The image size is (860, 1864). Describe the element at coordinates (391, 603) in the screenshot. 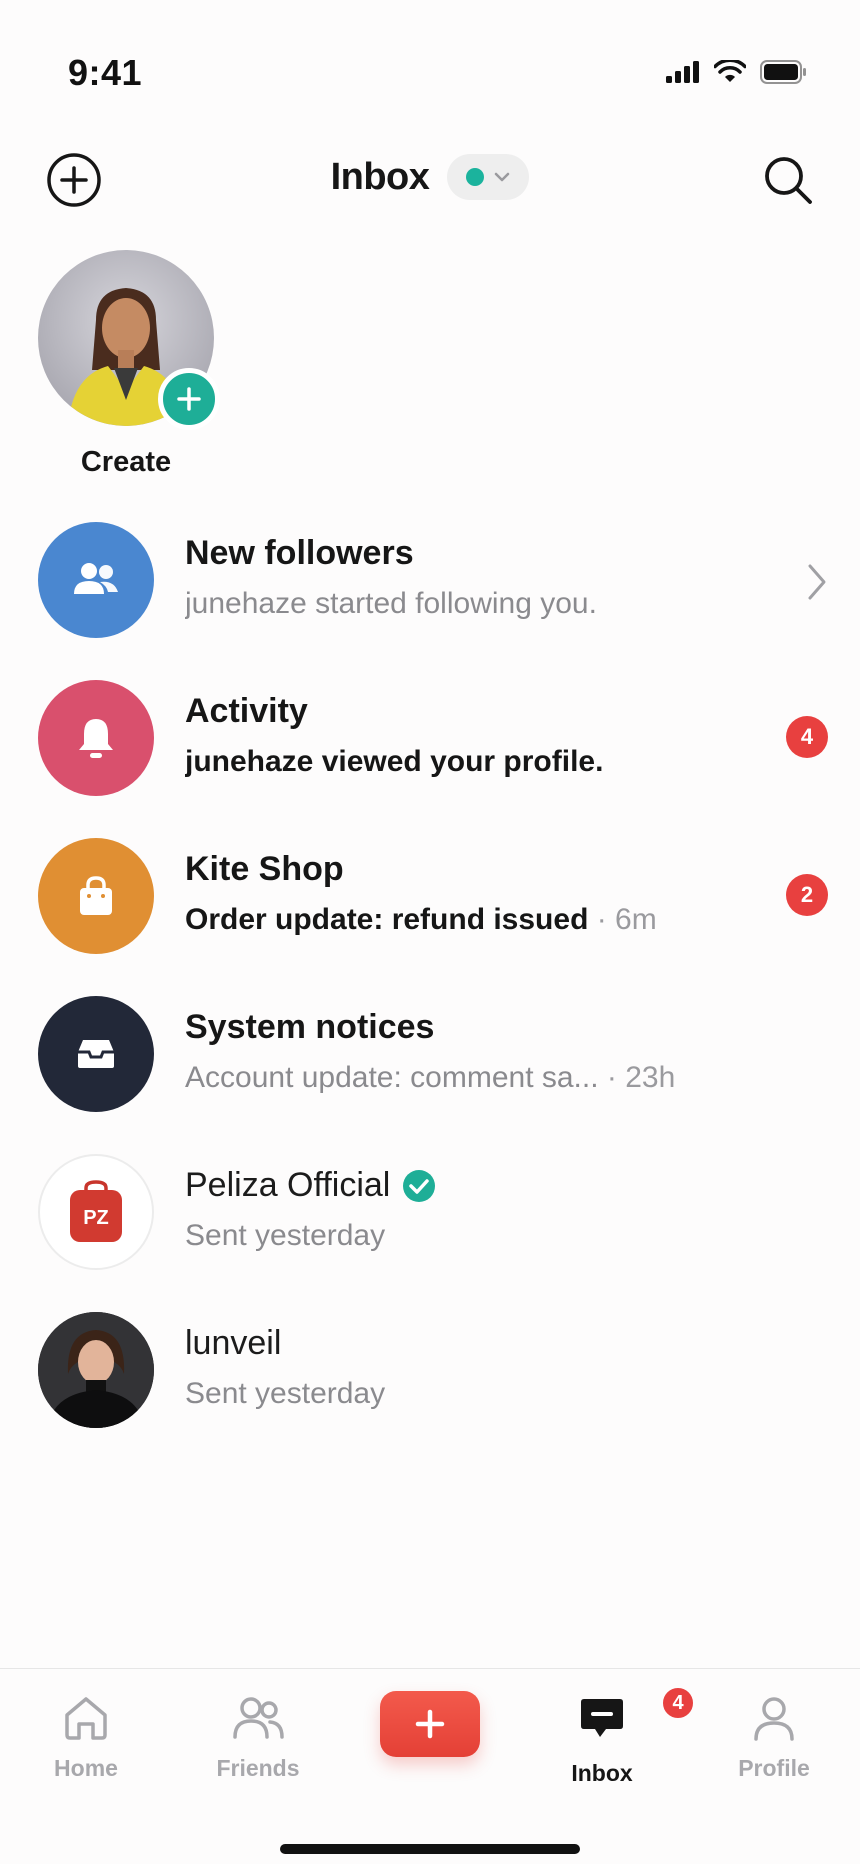

I see `list-item-subtitle: junehaze started following you.` at that location.